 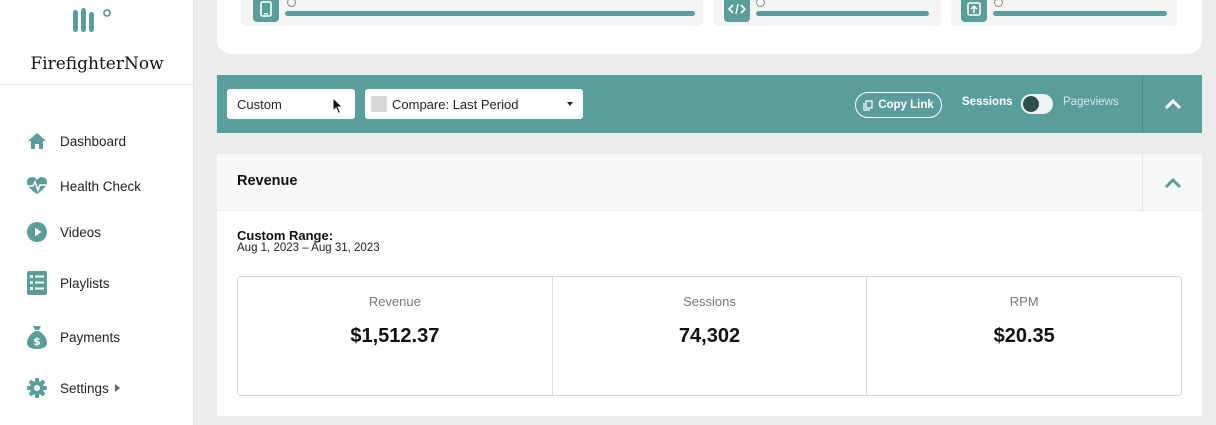 I want to click on sidebar-item-label: Videos, so click(x=81, y=232).